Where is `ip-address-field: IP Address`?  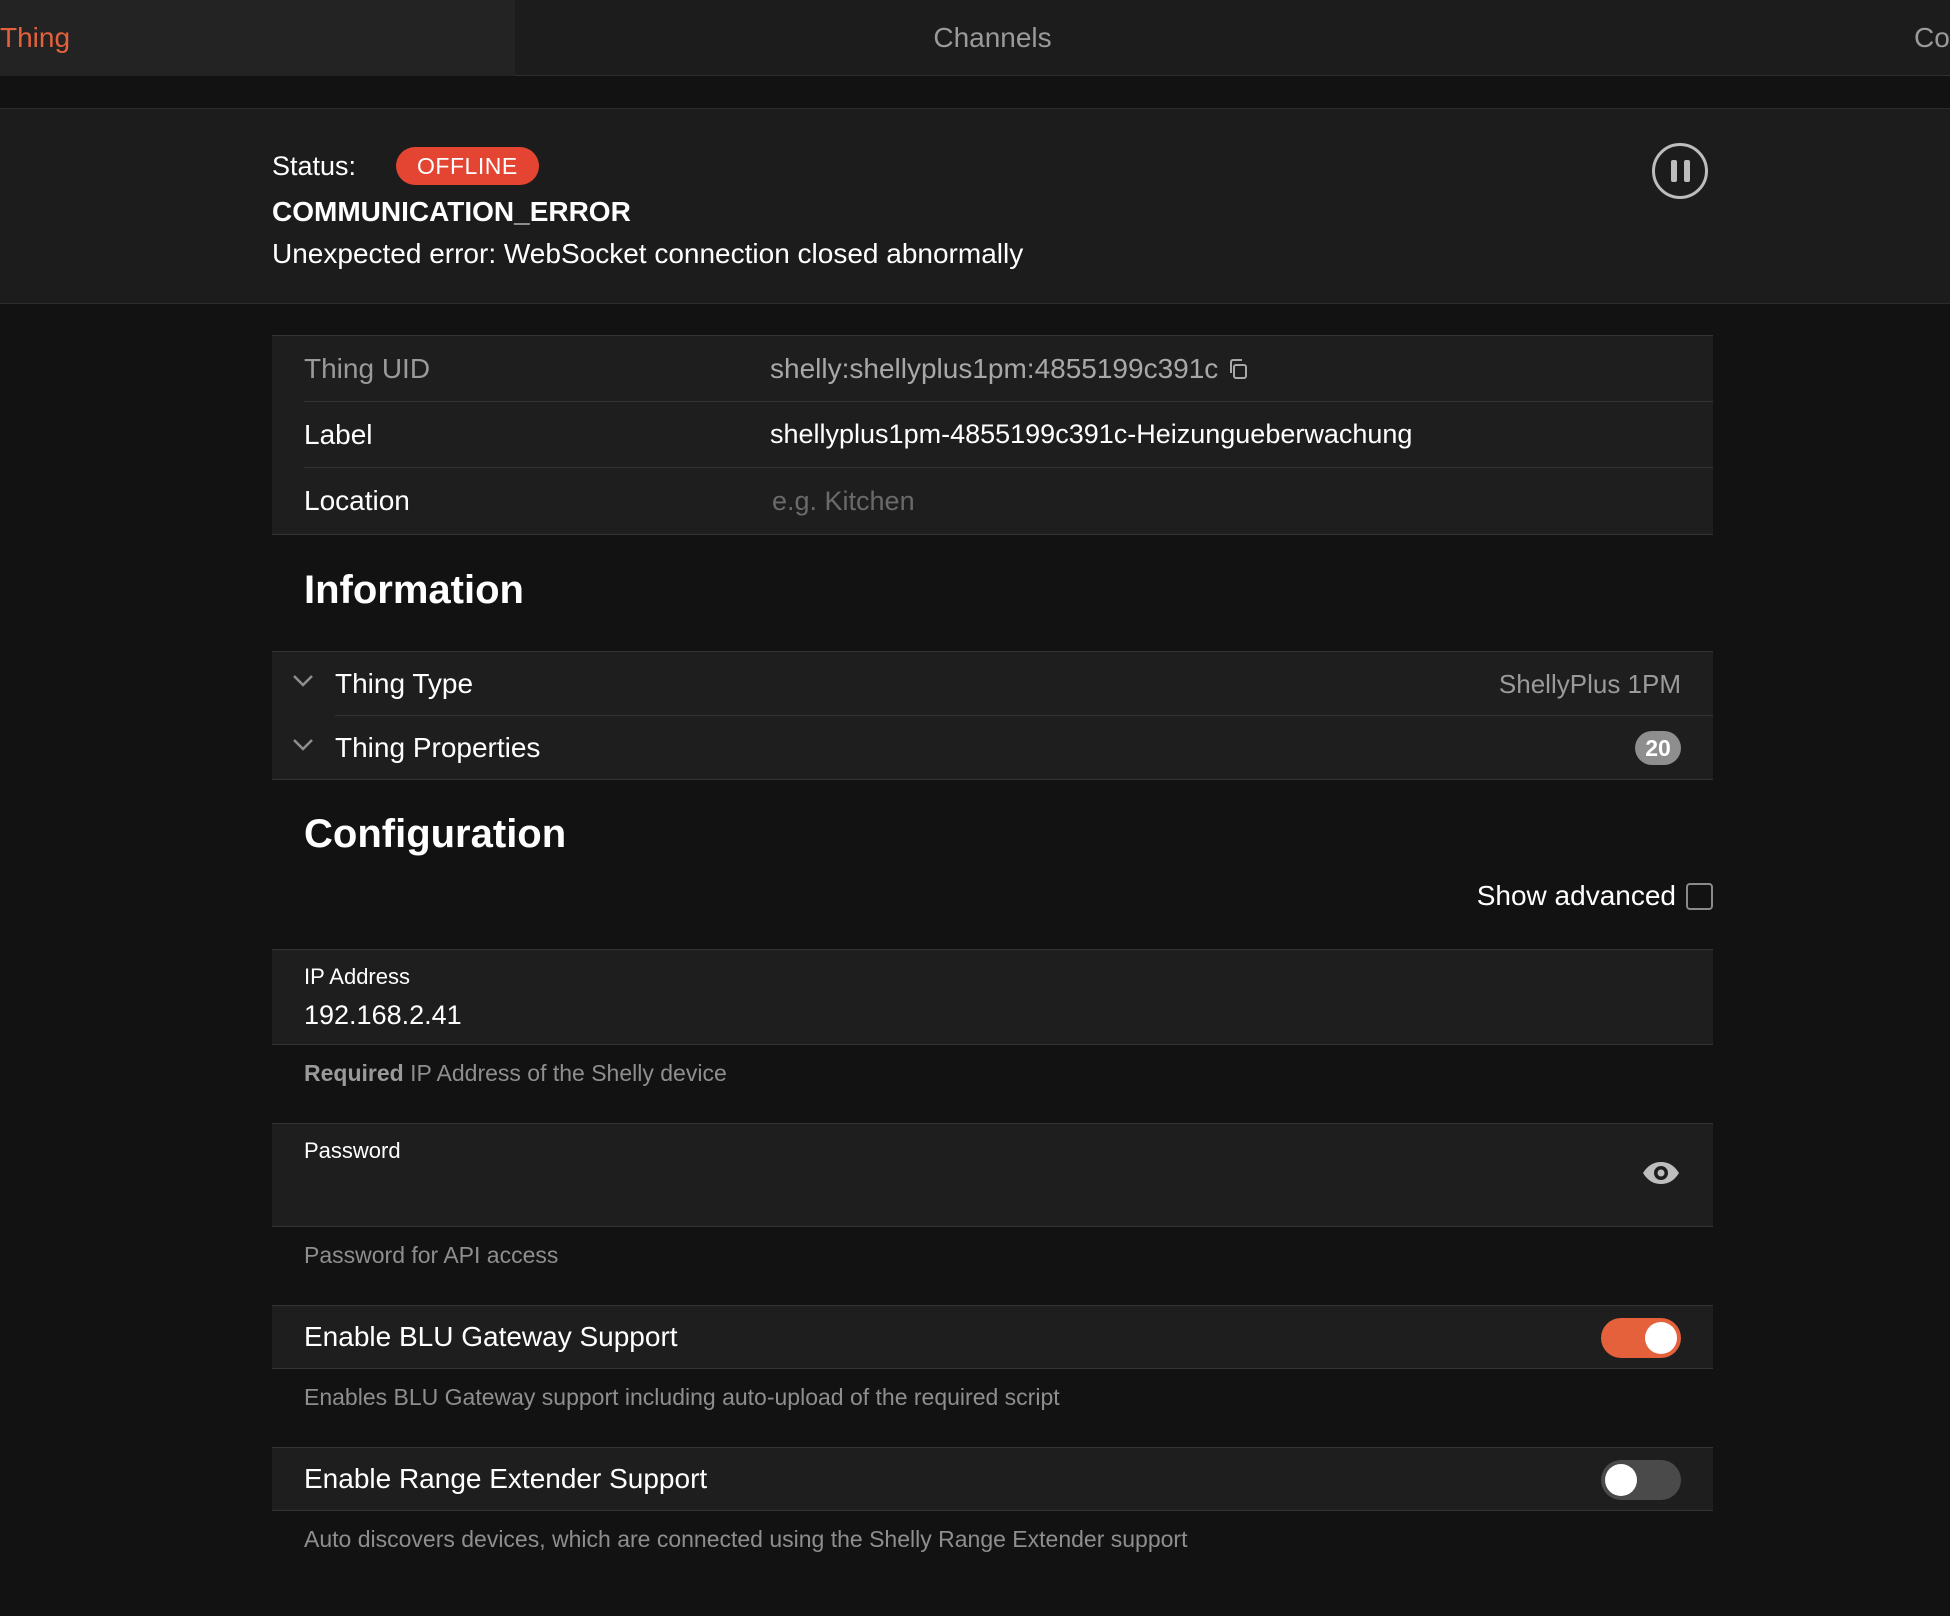 ip-address-field: IP Address is located at coordinates (992, 997).